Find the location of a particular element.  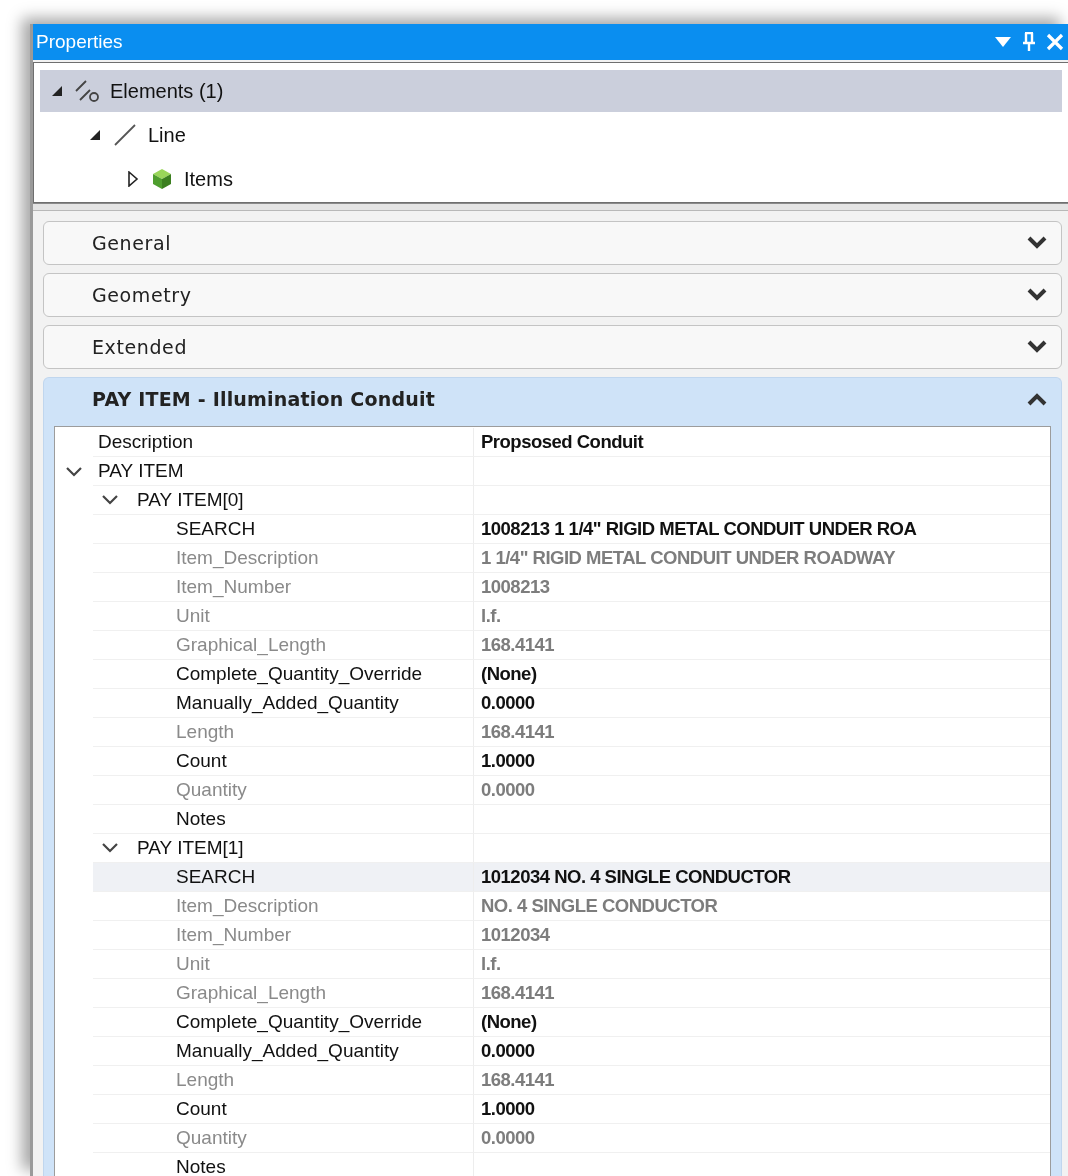

property-value: NO. 4 SINGLE CONDUCTOR is located at coordinates (599, 906).